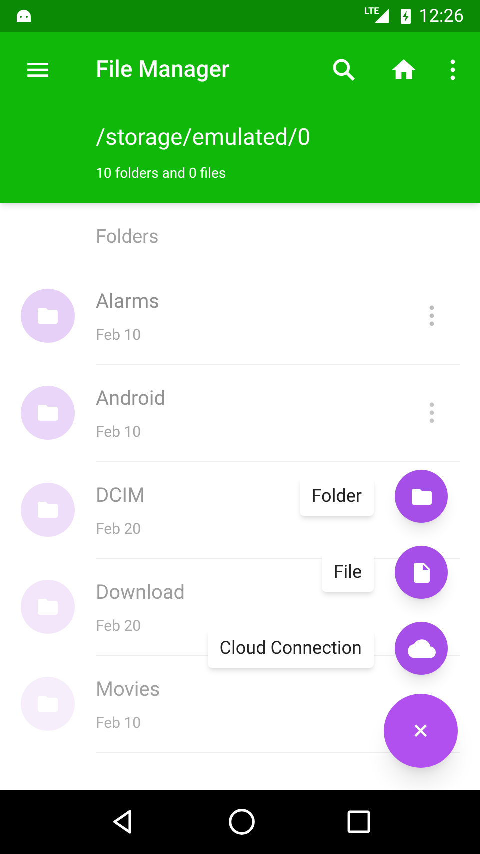 The height and width of the screenshot is (854, 480). What do you see at coordinates (131, 398) in the screenshot?
I see `folder-name: Android` at bounding box center [131, 398].